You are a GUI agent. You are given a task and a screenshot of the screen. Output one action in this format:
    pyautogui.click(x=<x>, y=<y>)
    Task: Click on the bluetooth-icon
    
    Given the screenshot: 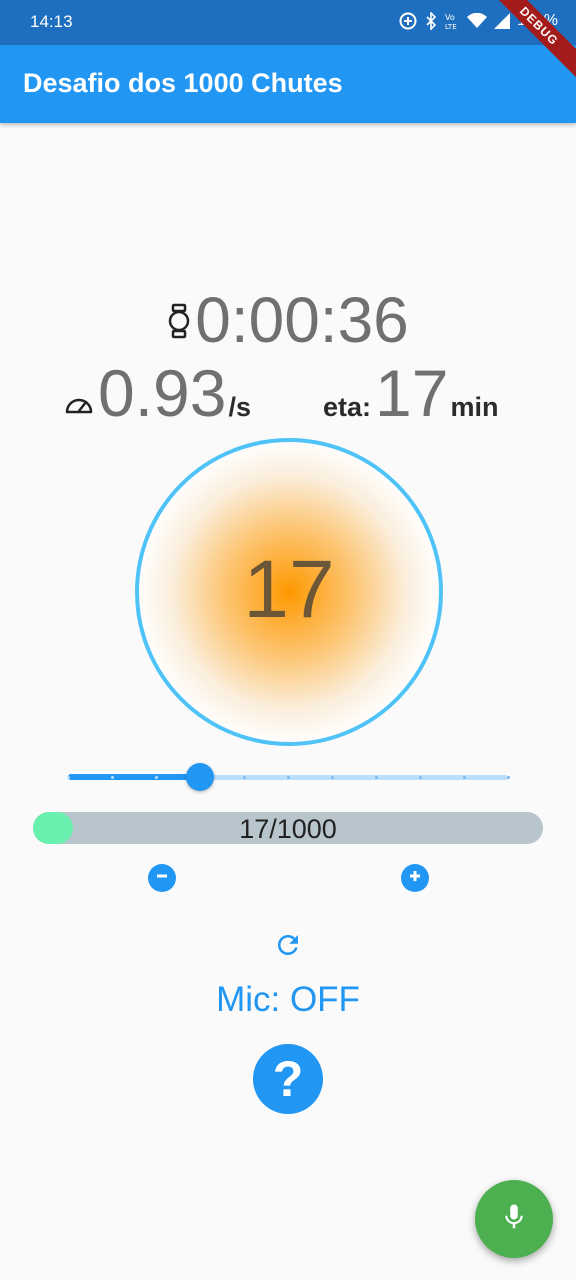 What is the action you would take?
    pyautogui.click(x=431, y=21)
    